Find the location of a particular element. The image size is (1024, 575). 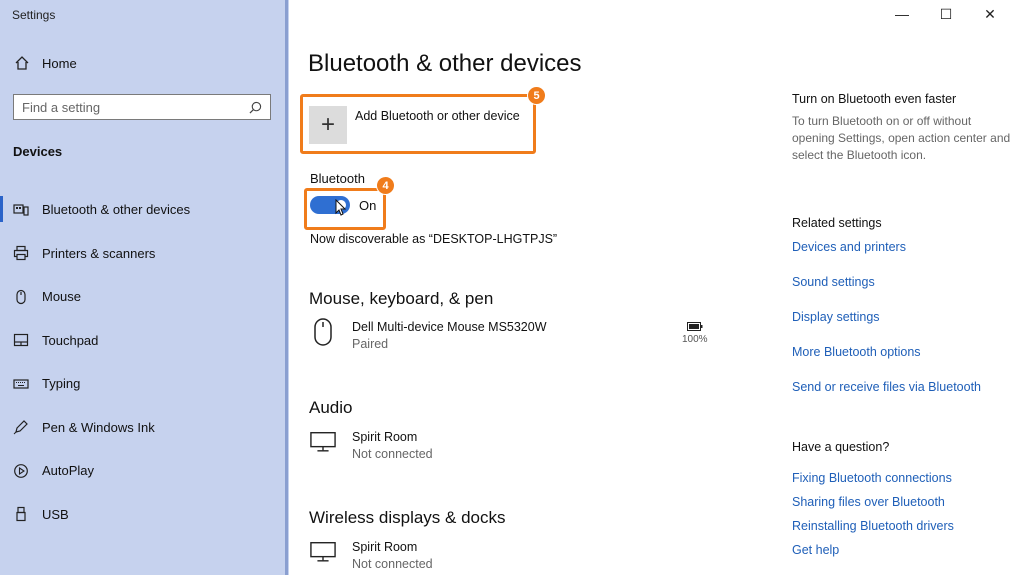

device-wireless: Spirit Room Not connected is located at coordinates (371, 555).